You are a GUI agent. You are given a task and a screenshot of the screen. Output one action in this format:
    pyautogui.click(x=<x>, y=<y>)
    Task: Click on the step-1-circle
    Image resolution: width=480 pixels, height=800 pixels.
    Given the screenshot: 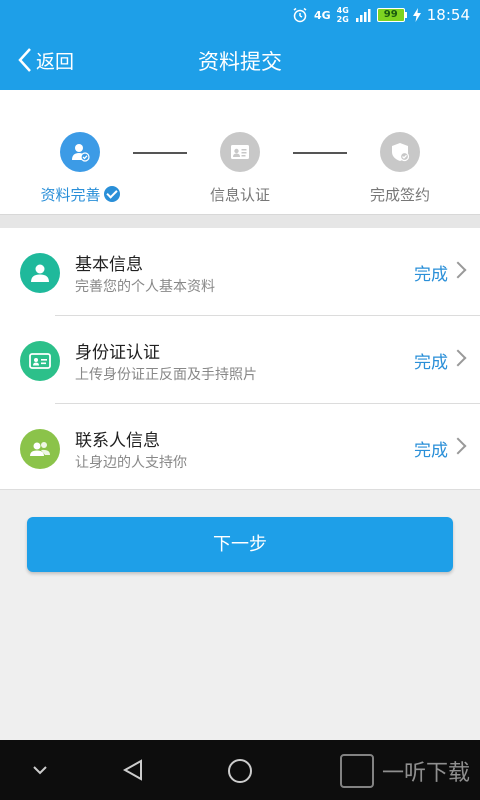 What is the action you would take?
    pyautogui.click(x=80, y=152)
    